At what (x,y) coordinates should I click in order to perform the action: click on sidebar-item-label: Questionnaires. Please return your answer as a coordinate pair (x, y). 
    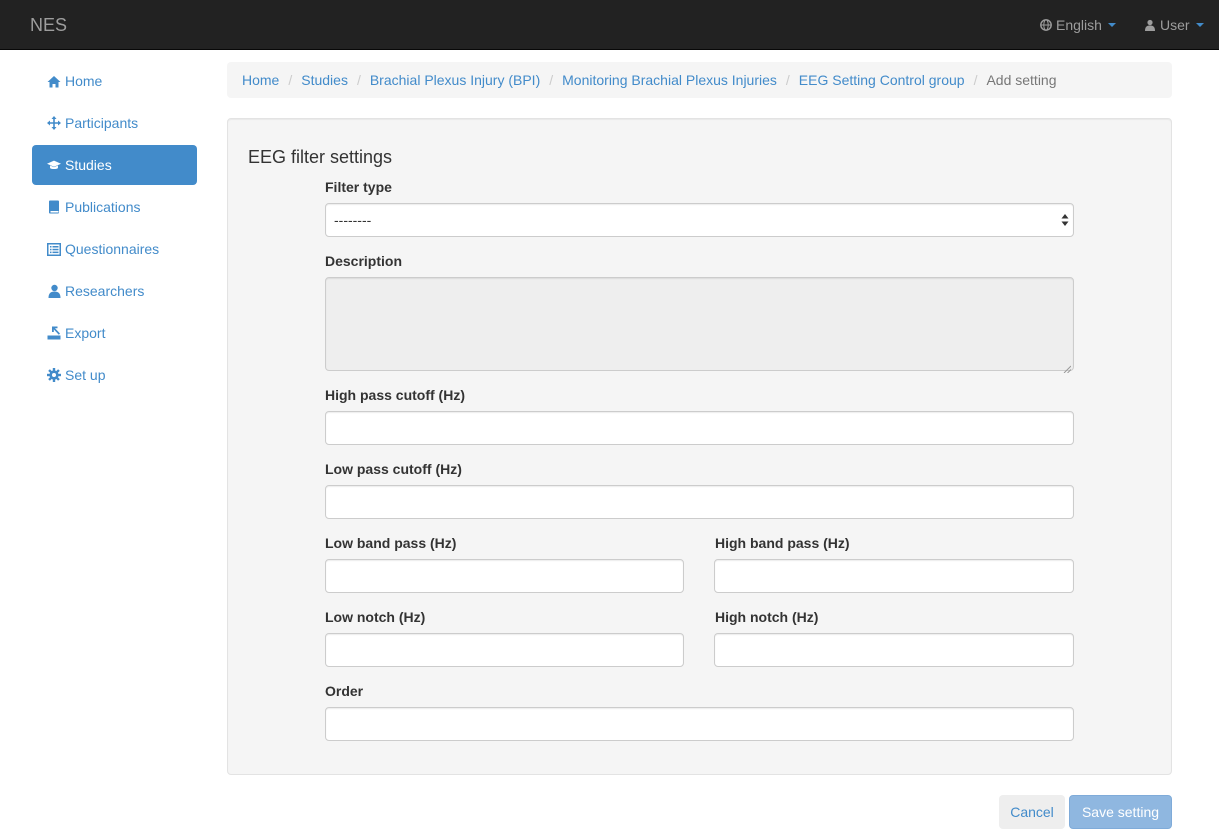
    Looking at the image, I should click on (112, 249).